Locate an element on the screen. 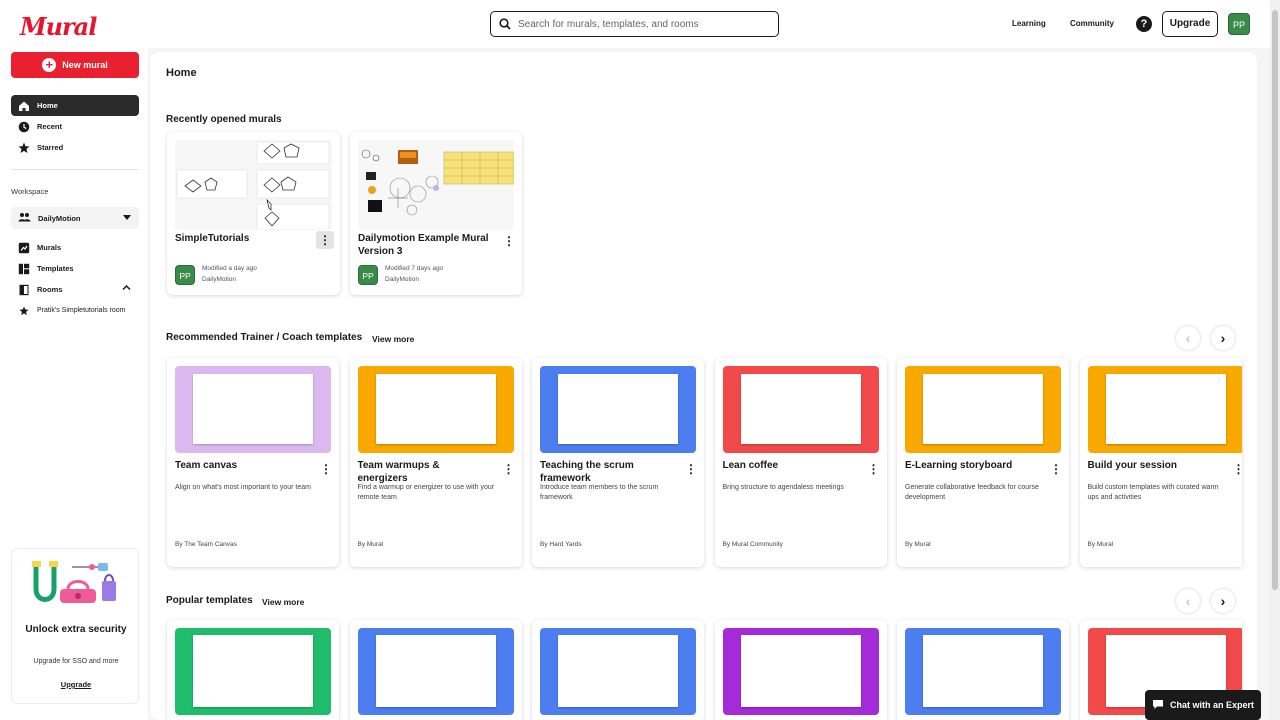  community-link: Community is located at coordinates (1092, 23).